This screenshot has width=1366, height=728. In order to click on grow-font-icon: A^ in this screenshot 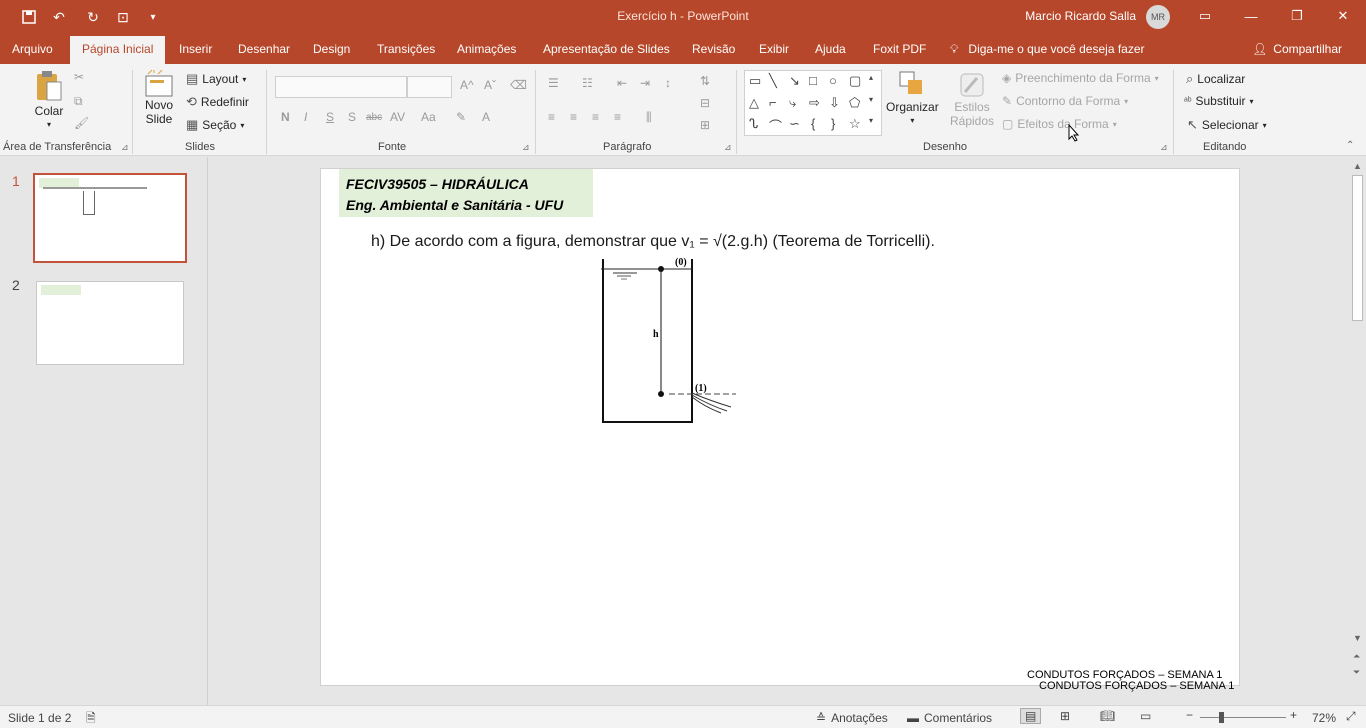, I will do `click(467, 85)`.